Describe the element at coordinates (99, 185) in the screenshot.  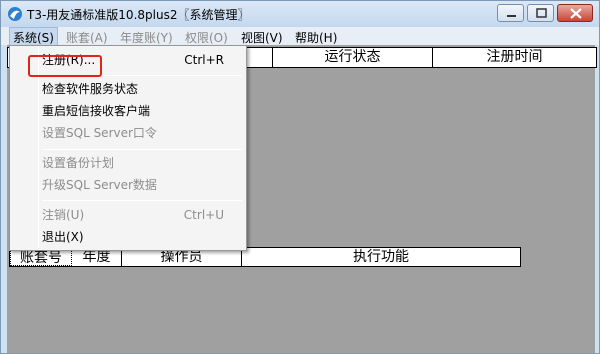
I see `menu-item-label: 升级SQL Server数据` at that location.